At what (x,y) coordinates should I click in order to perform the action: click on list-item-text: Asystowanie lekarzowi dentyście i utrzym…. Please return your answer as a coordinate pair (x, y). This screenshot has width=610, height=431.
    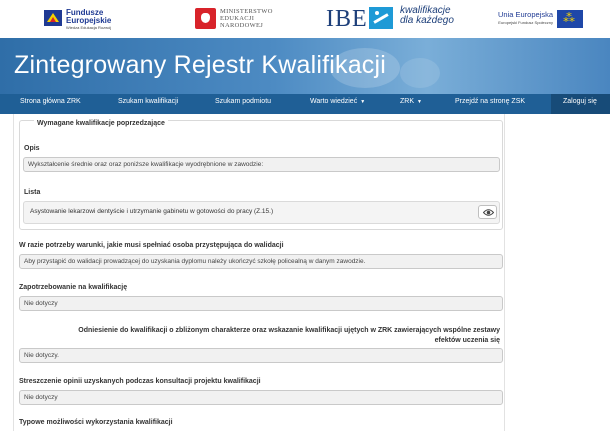
    Looking at the image, I should click on (152, 211).